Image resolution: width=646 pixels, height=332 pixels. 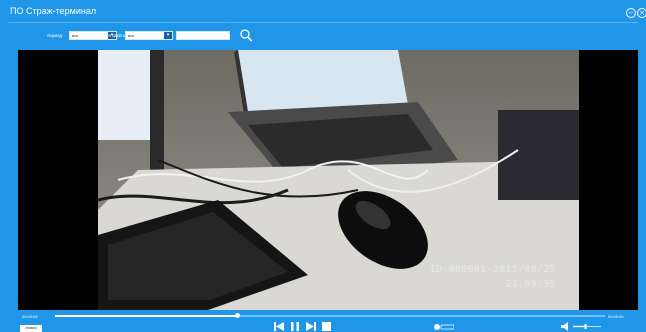 What do you see at coordinates (30, 316) in the screenshot?
I see `current-time: 00:00:08` at bounding box center [30, 316].